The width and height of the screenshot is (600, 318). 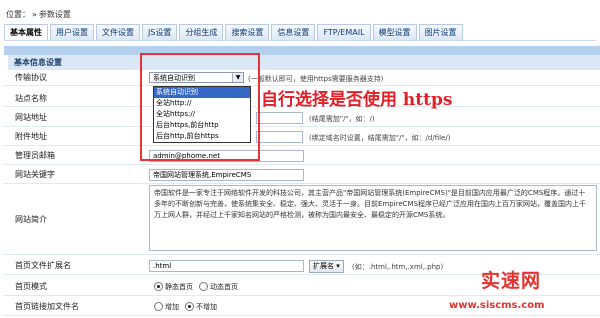 I want to click on site-url-label: 网站地址, so click(x=31, y=117).